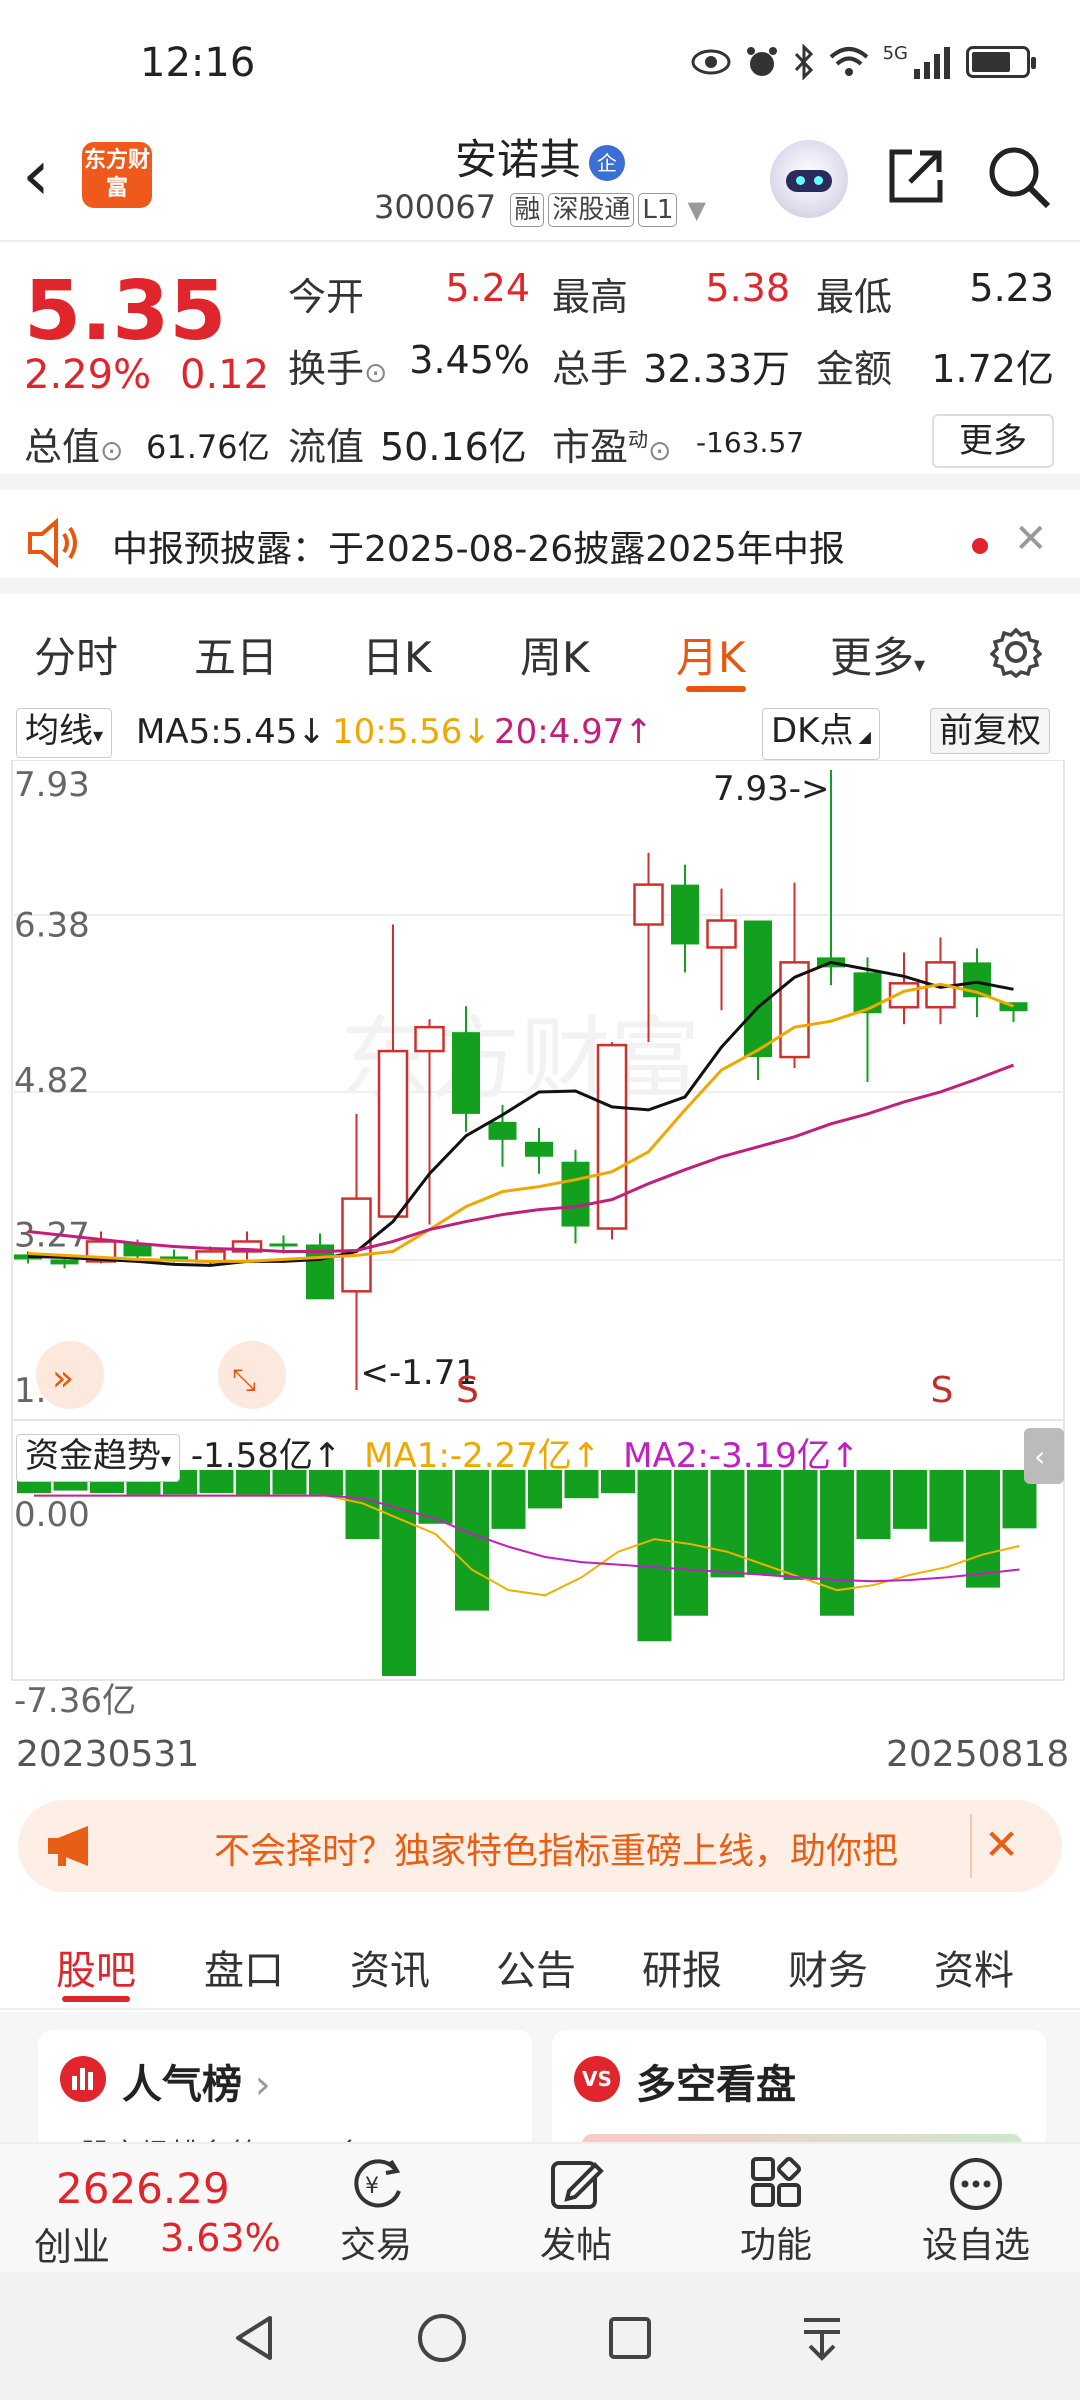 The height and width of the screenshot is (2400, 1080). Describe the element at coordinates (590, 369) in the screenshot. I see `volume-label: 总手` at that location.